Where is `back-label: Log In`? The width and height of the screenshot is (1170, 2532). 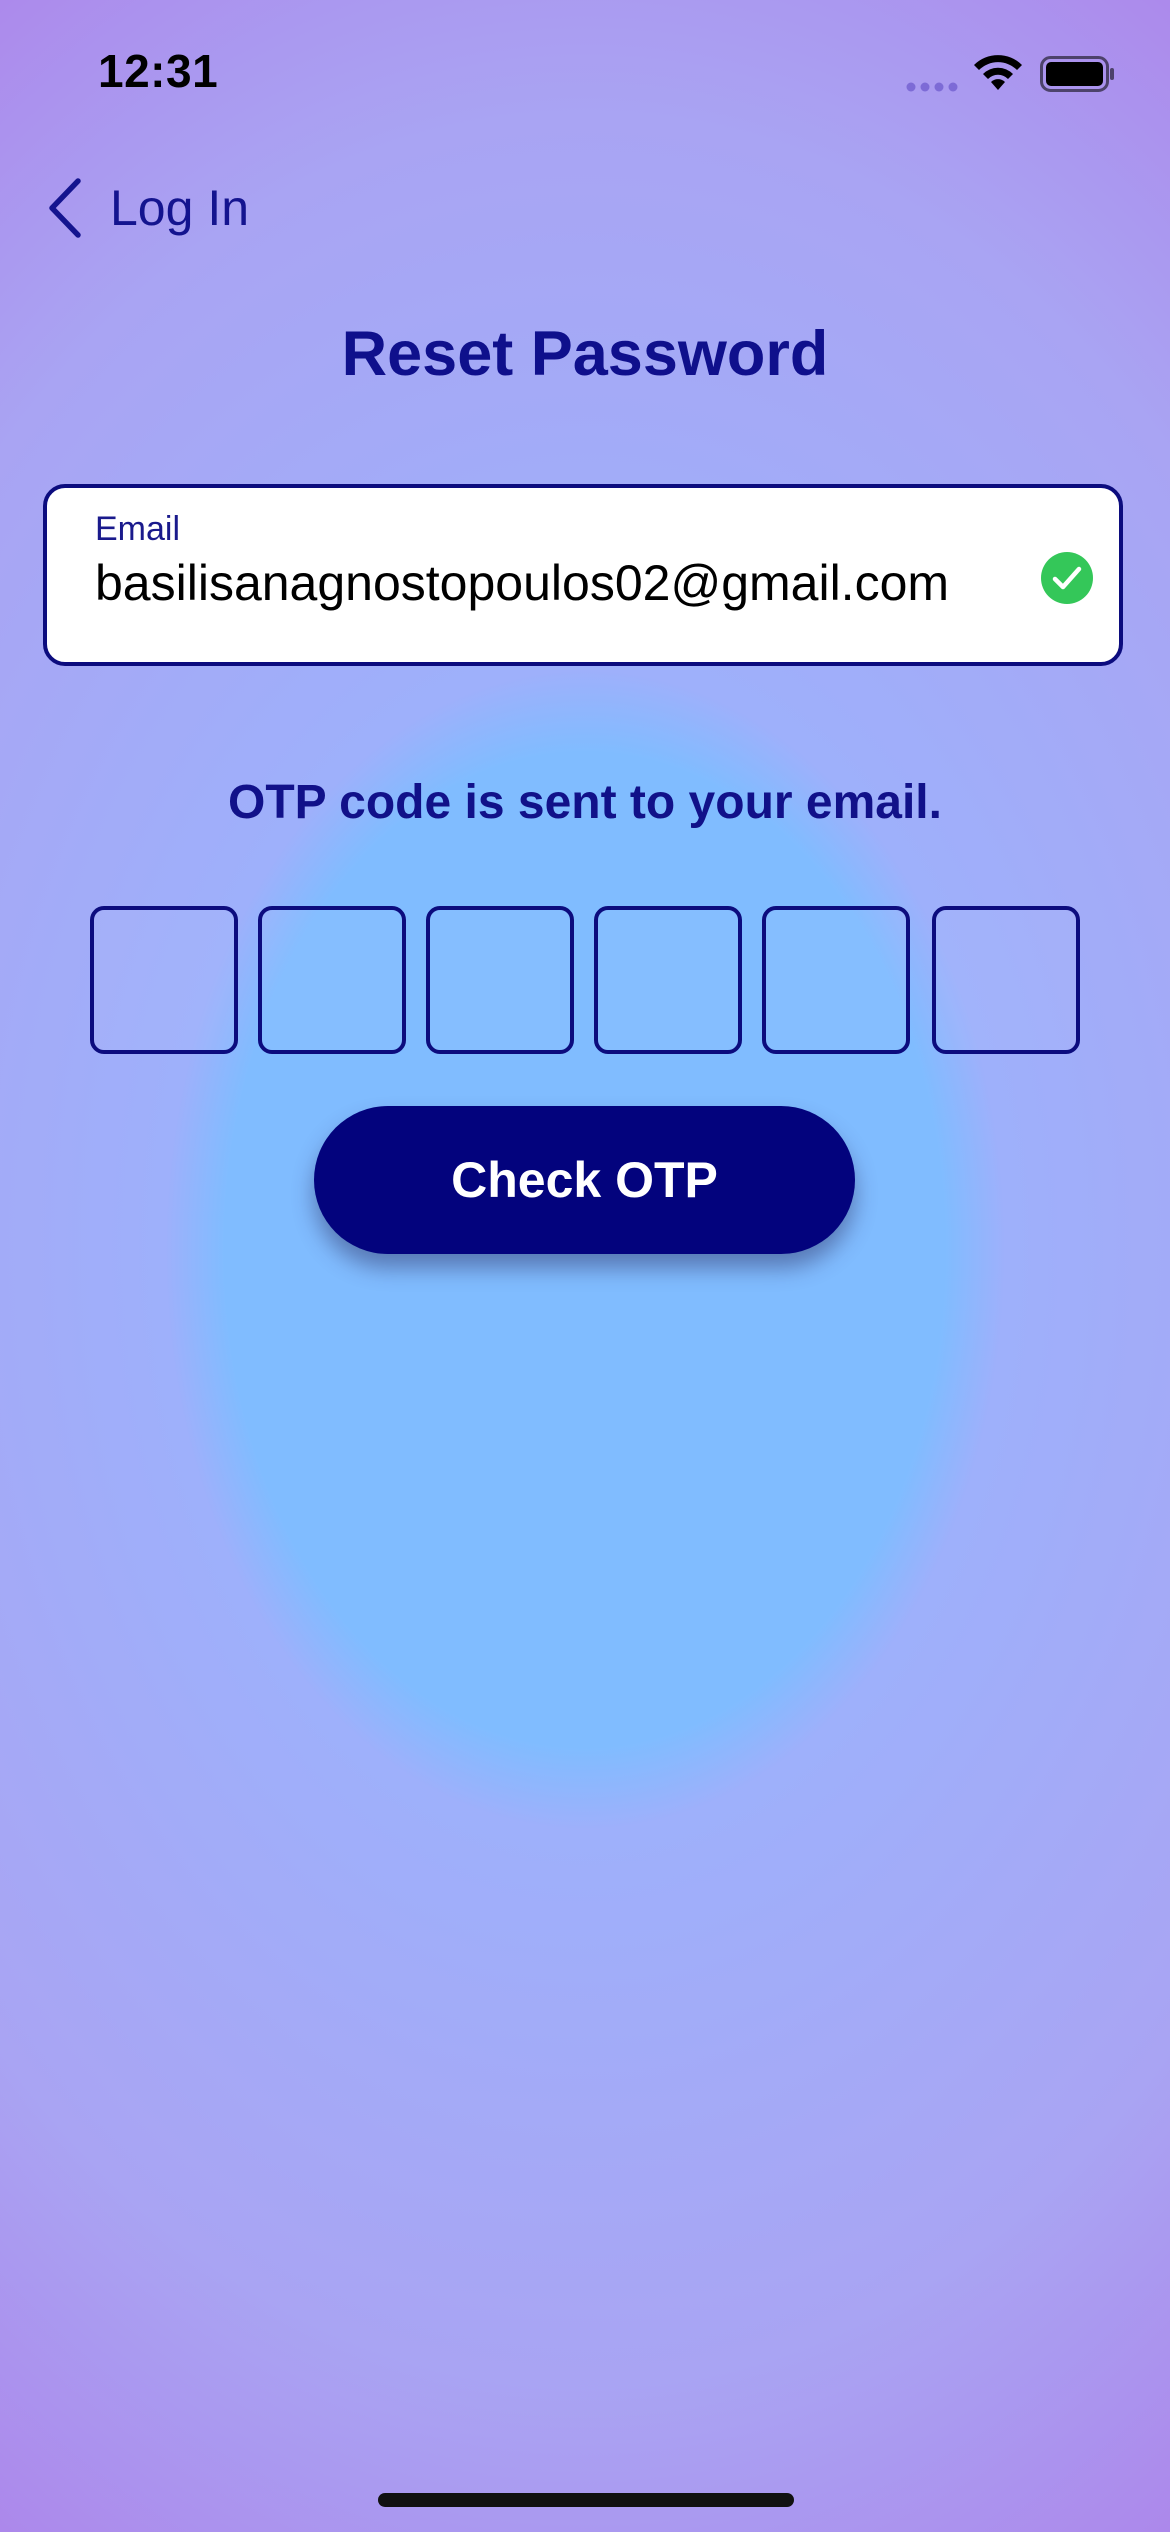
back-label: Log In is located at coordinates (180, 208).